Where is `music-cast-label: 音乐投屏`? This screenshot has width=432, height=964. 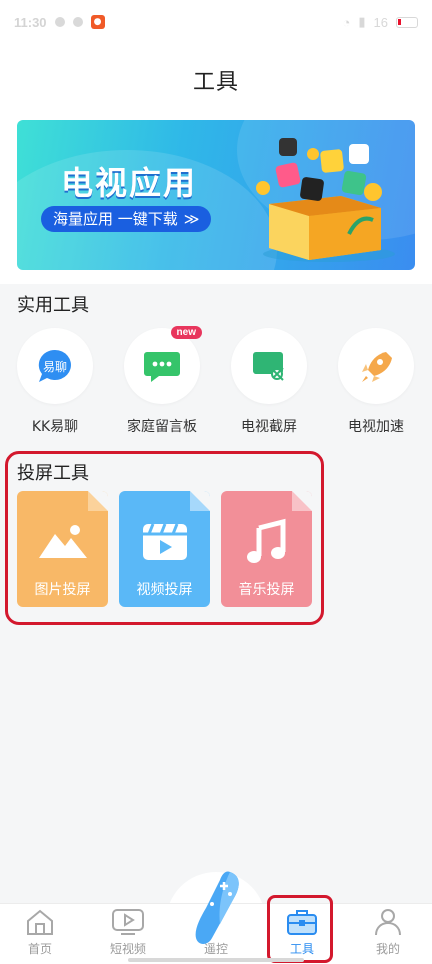 music-cast-label: 音乐投屏 is located at coordinates (266, 590).